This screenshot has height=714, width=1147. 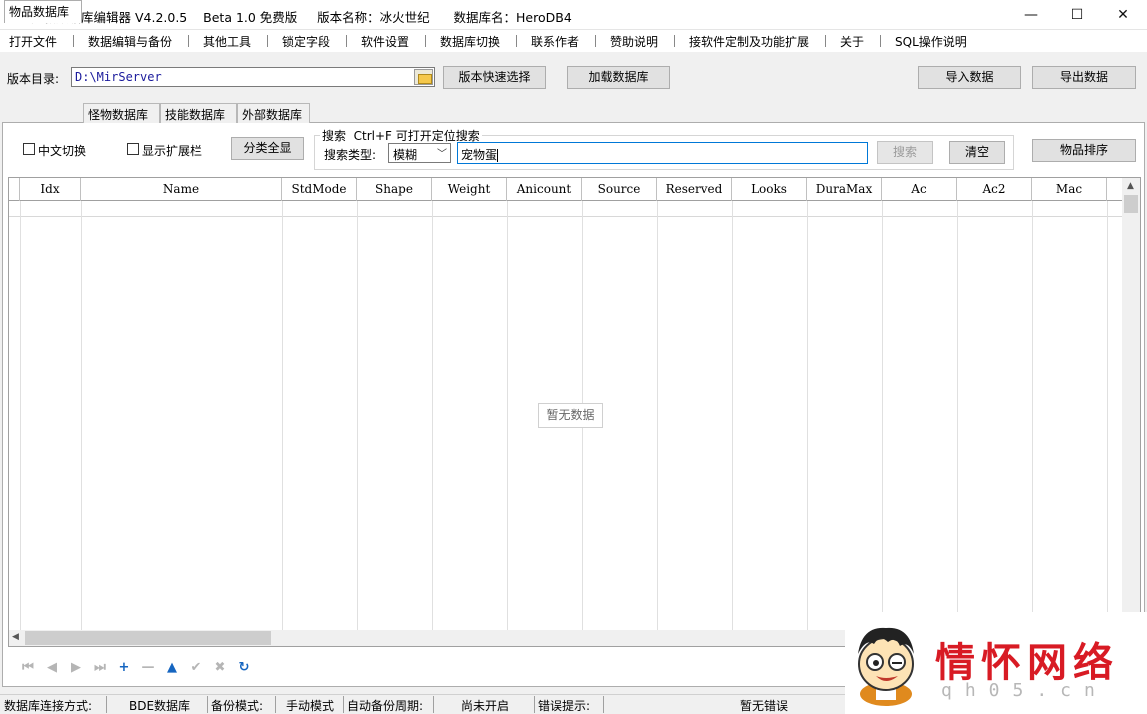 I want to click on auto-backup-label: 自动备份周期:, so click(x=385, y=706).